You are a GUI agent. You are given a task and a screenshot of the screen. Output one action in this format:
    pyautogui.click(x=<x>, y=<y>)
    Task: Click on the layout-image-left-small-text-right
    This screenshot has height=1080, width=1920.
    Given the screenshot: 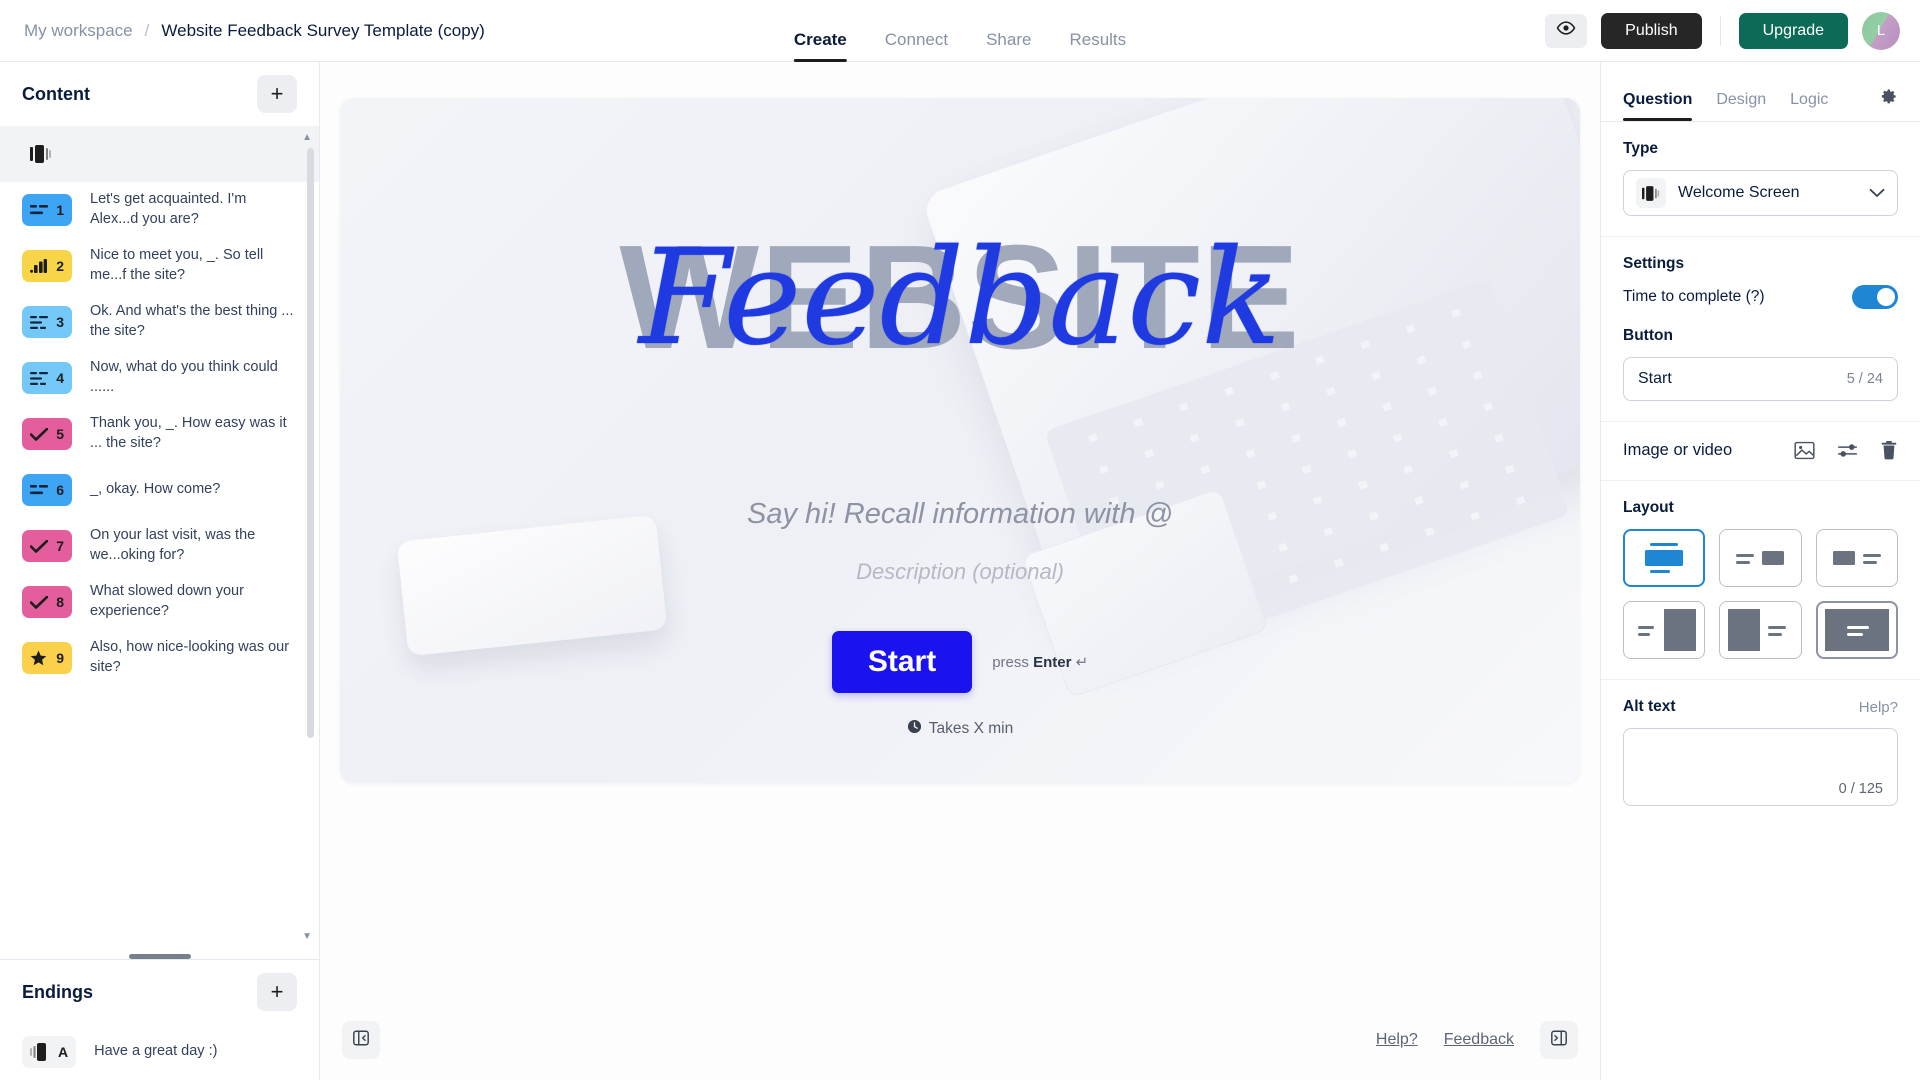 What is the action you would take?
    pyautogui.click(x=1856, y=558)
    